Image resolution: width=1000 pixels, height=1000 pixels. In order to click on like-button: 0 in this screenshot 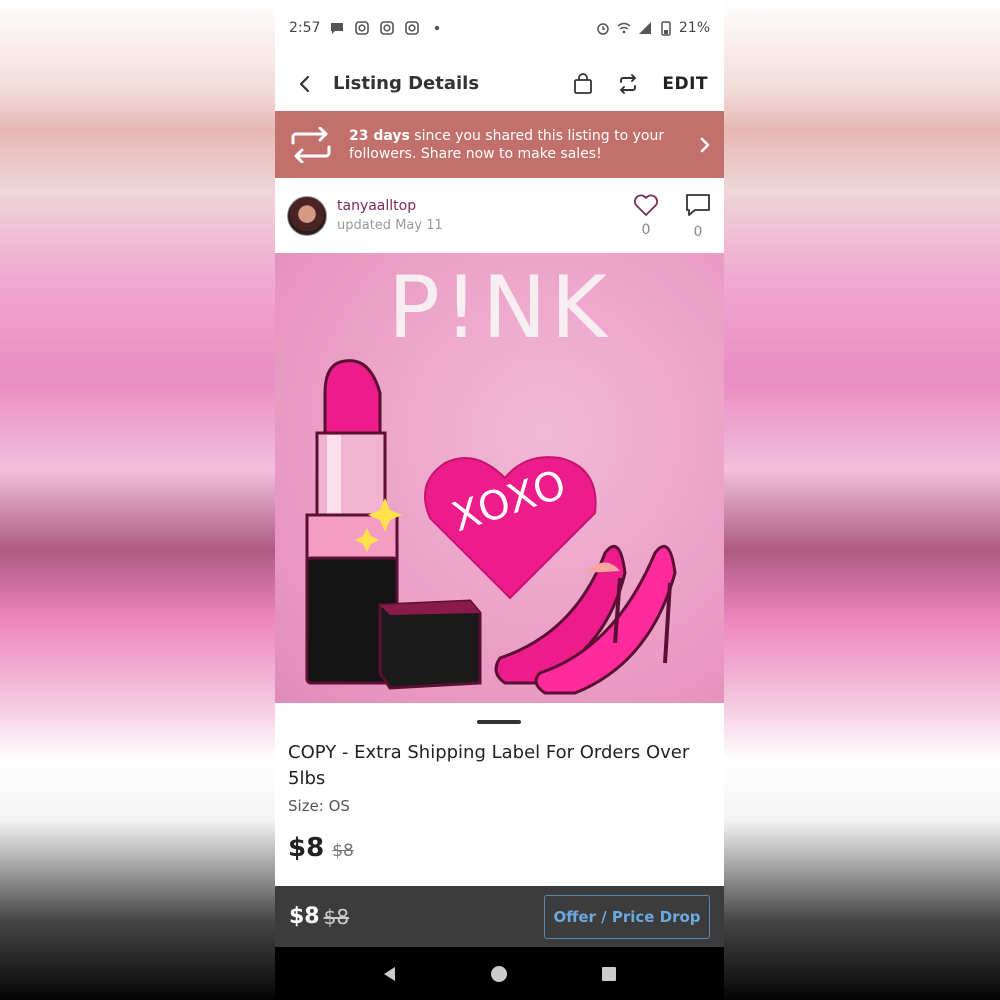, I will do `click(646, 216)`.